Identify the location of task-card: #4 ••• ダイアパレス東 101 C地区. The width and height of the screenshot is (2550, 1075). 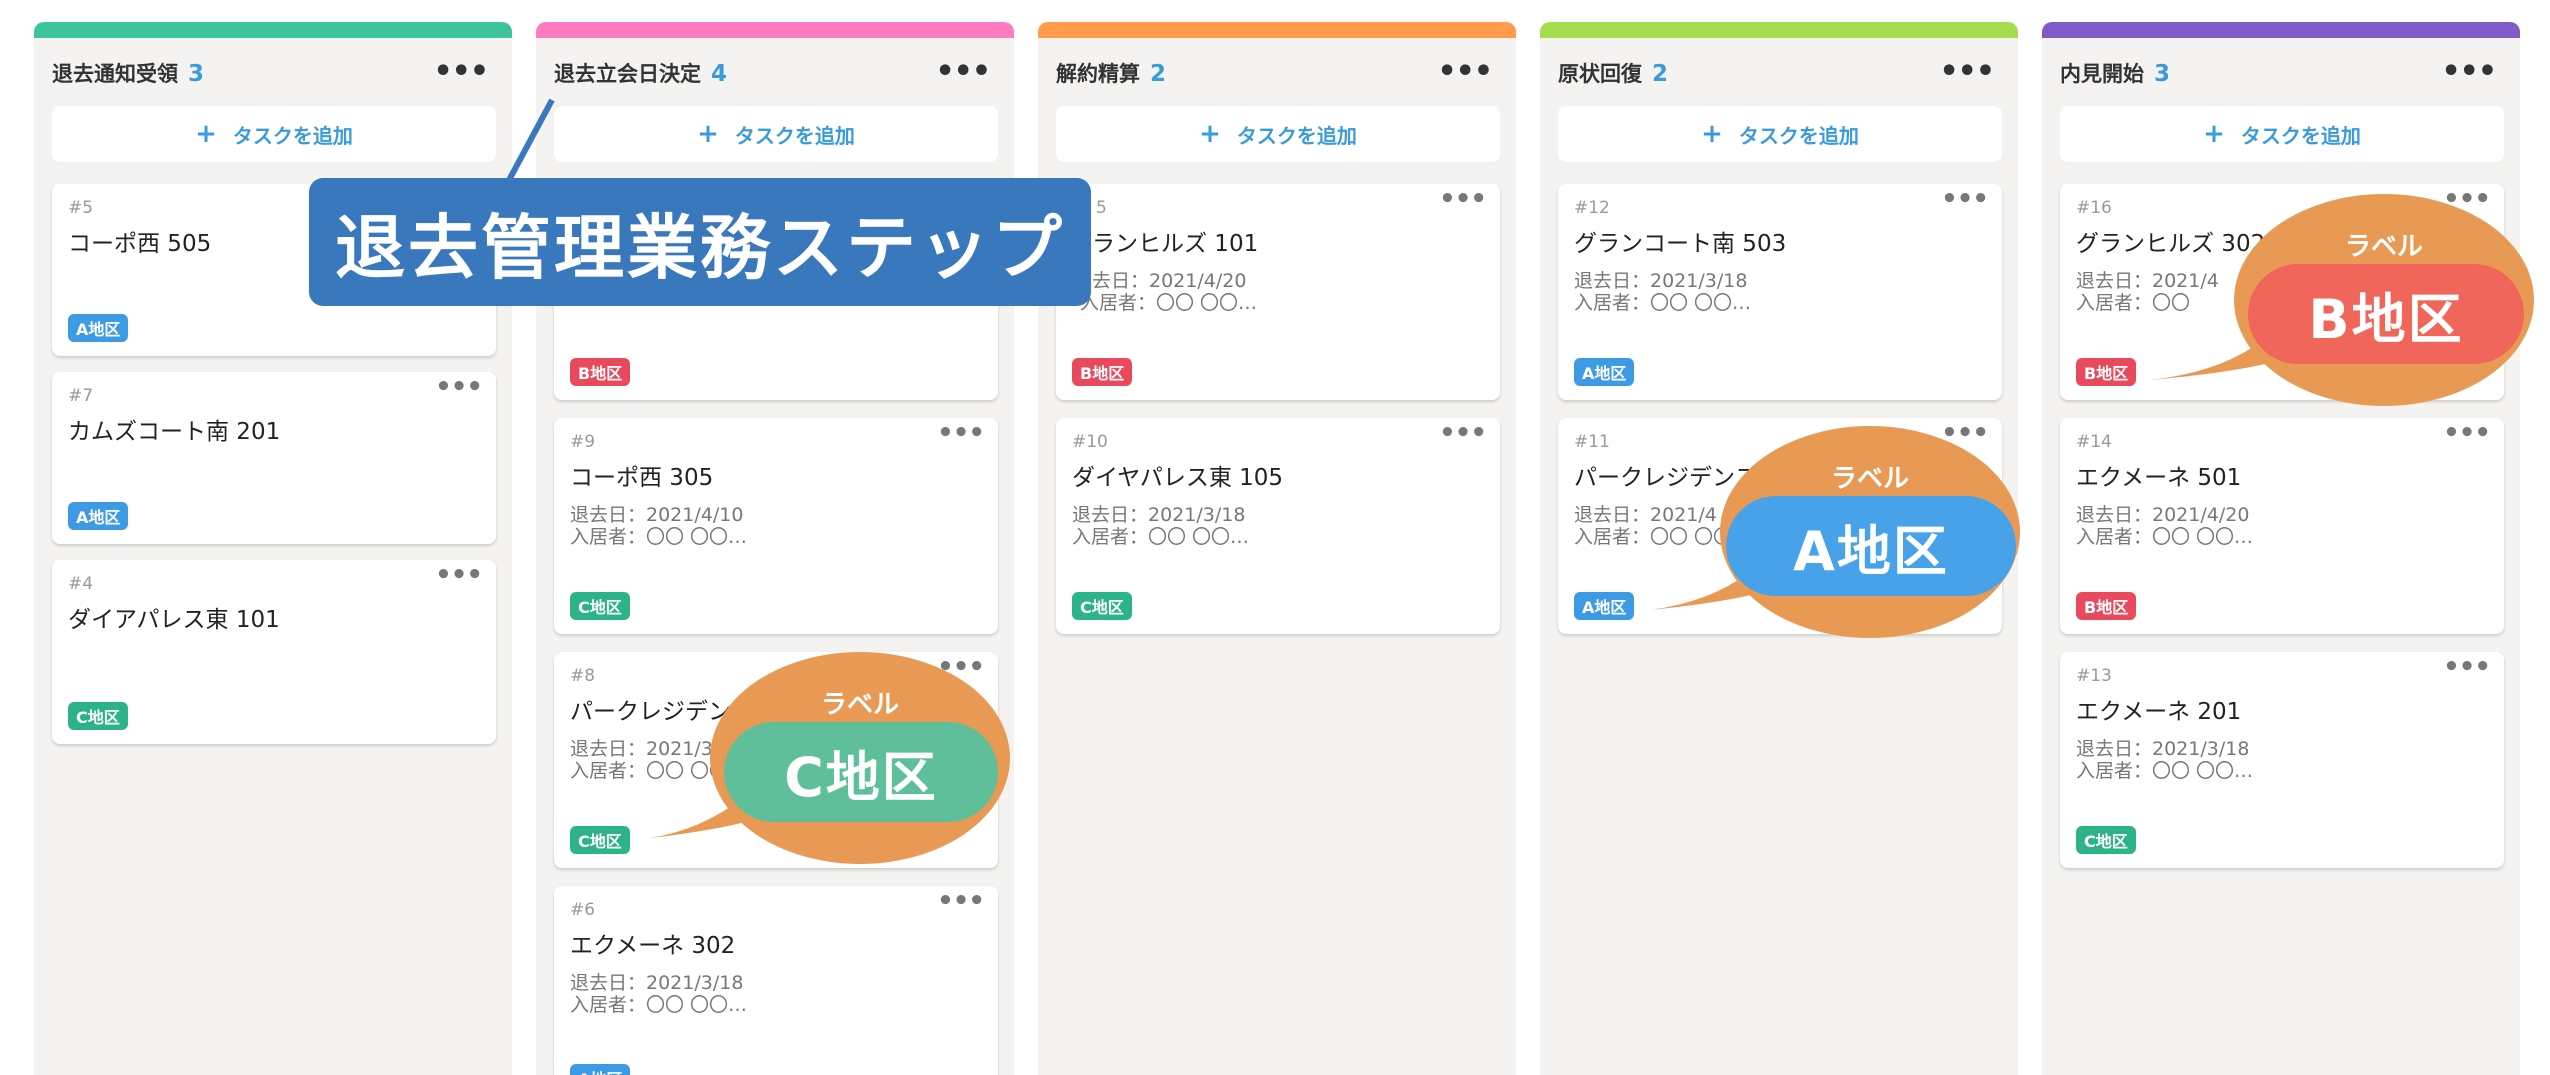
(274, 652).